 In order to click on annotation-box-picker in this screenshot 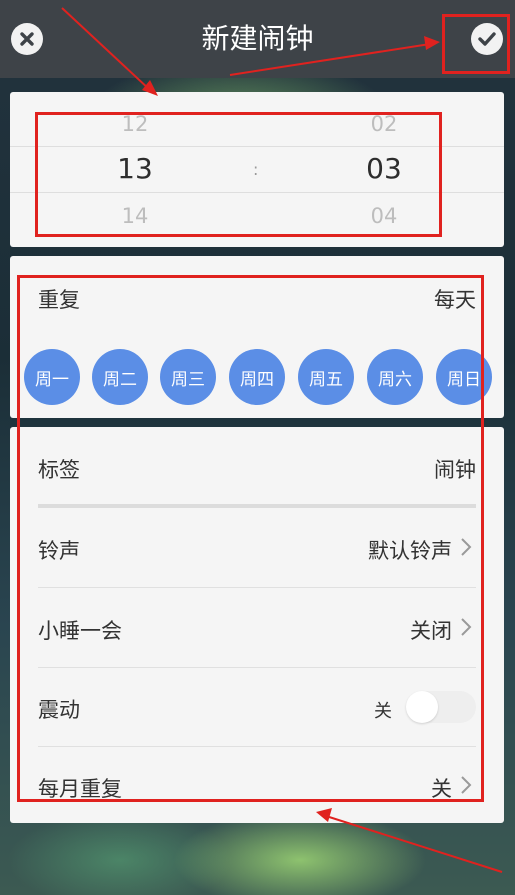, I will do `click(238, 174)`.